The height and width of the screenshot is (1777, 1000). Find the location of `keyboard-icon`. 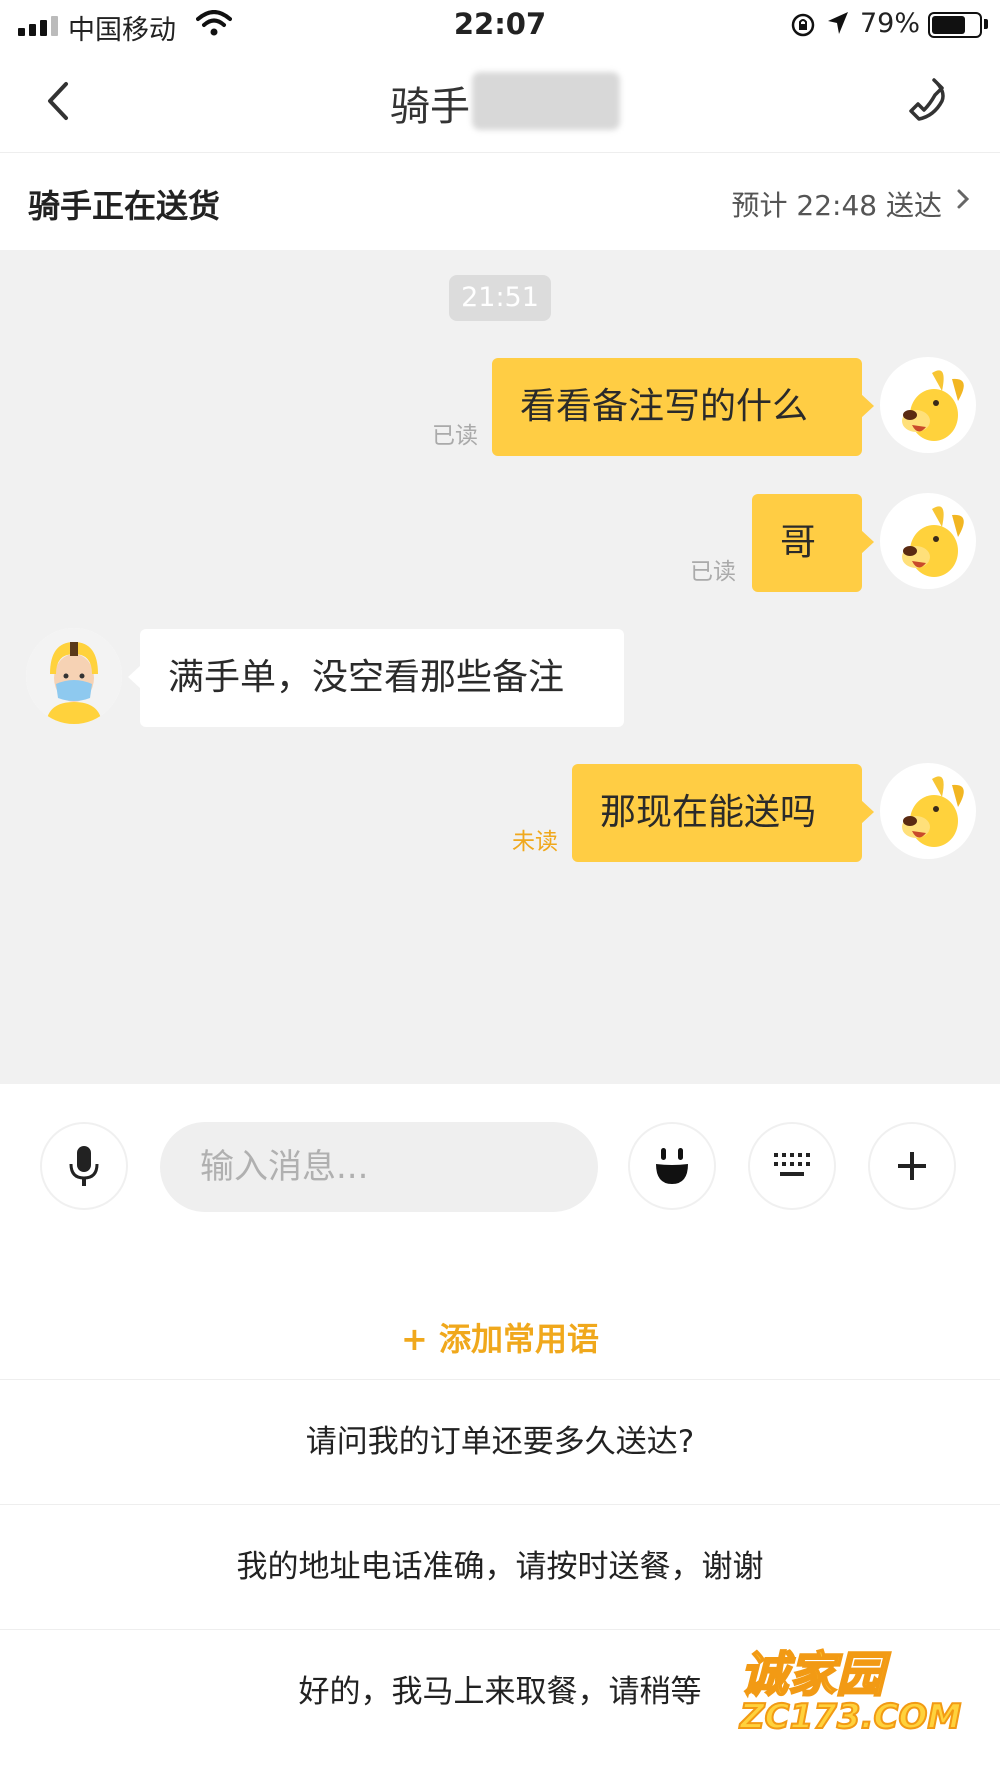

keyboard-icon is located at coordinates (792, 1164).